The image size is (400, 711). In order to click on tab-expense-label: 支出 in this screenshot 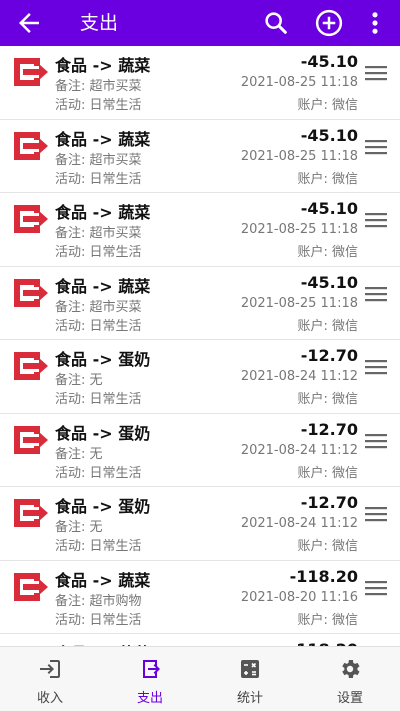, I will do `click(149, 698)`.